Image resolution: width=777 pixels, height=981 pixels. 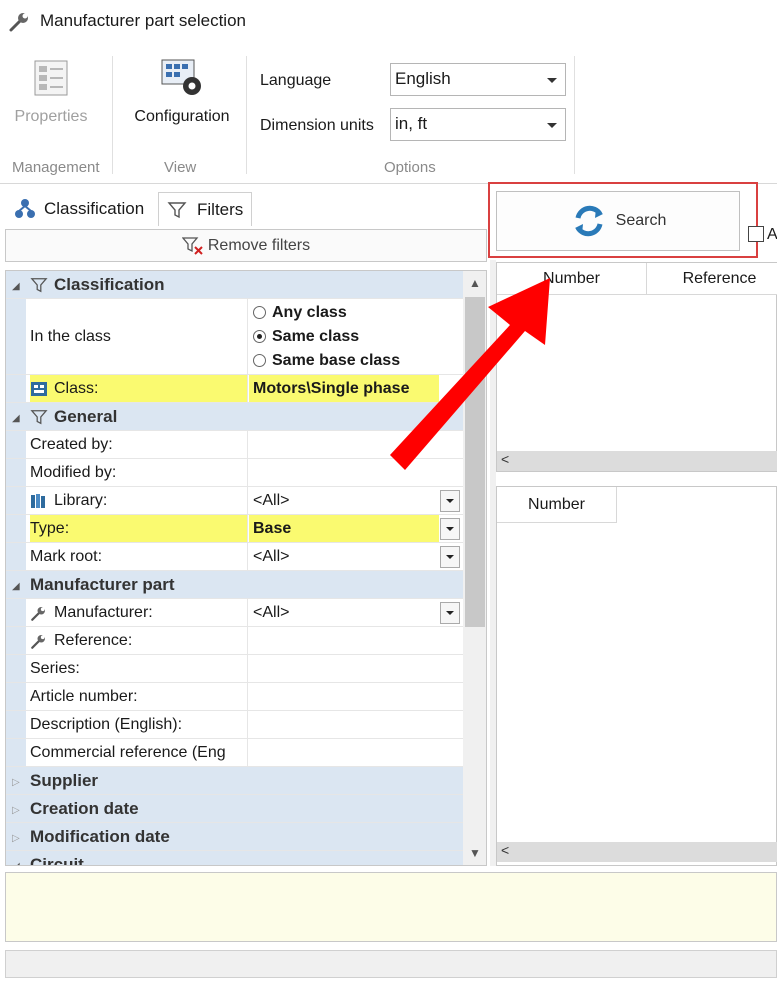 What do you see at coordinates (234, 809) in the screenshot?
I see `section-creation-date: ▷ Creation date` at bounding box center [234, 809].